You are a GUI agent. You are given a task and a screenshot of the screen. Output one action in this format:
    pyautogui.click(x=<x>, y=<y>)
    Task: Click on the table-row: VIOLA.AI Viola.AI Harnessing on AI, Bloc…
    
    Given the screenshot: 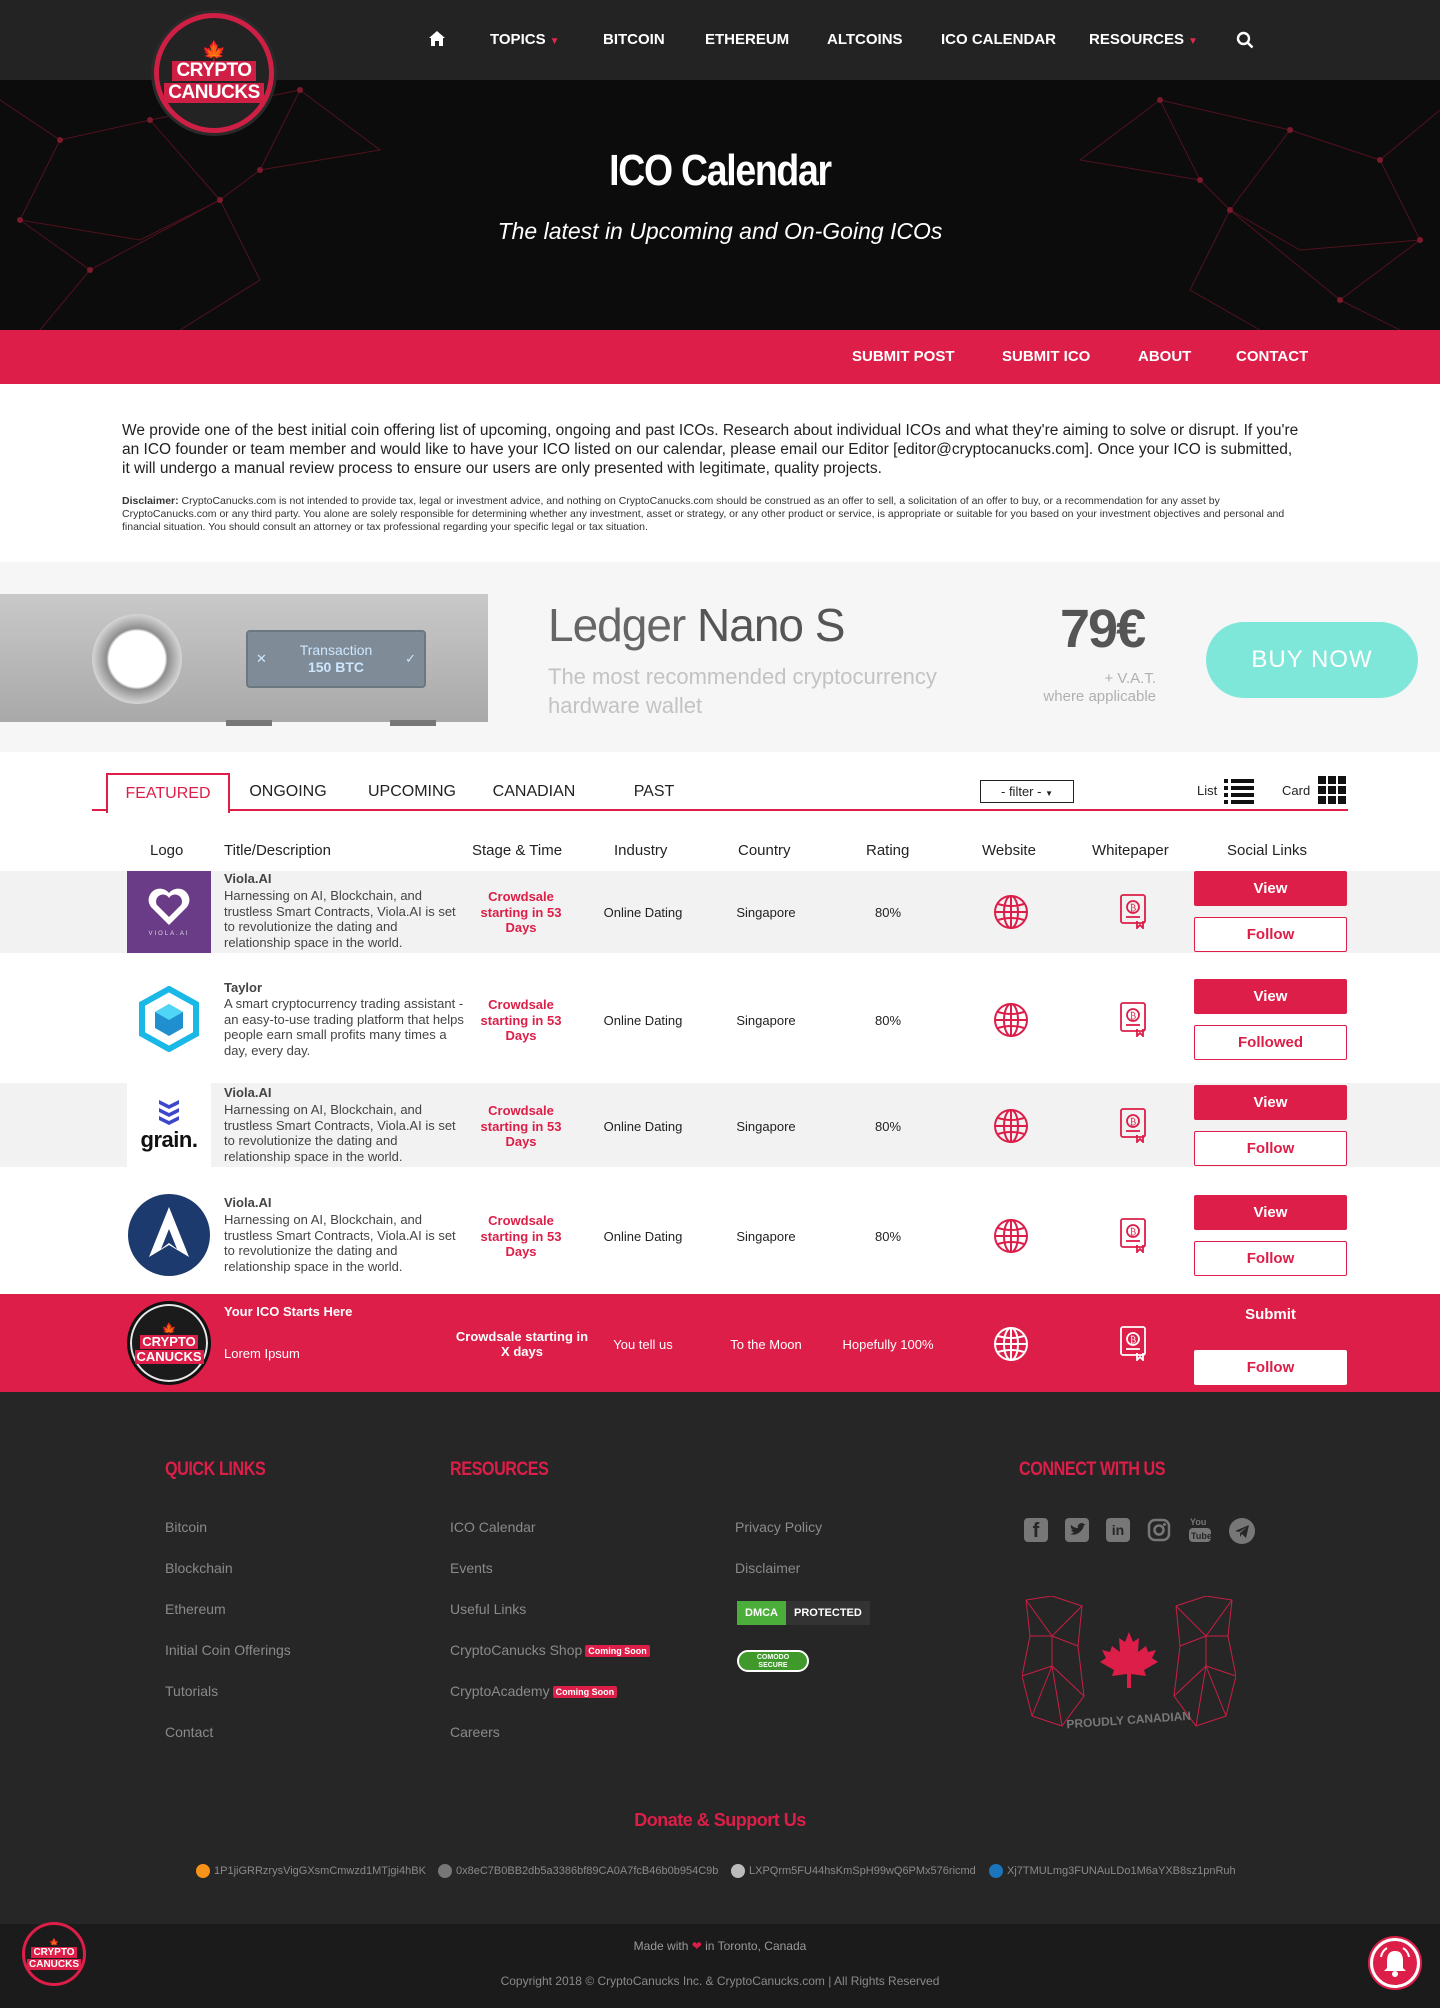 What is the action you would take?
    pyautogui.click(x=720, y=912)
    